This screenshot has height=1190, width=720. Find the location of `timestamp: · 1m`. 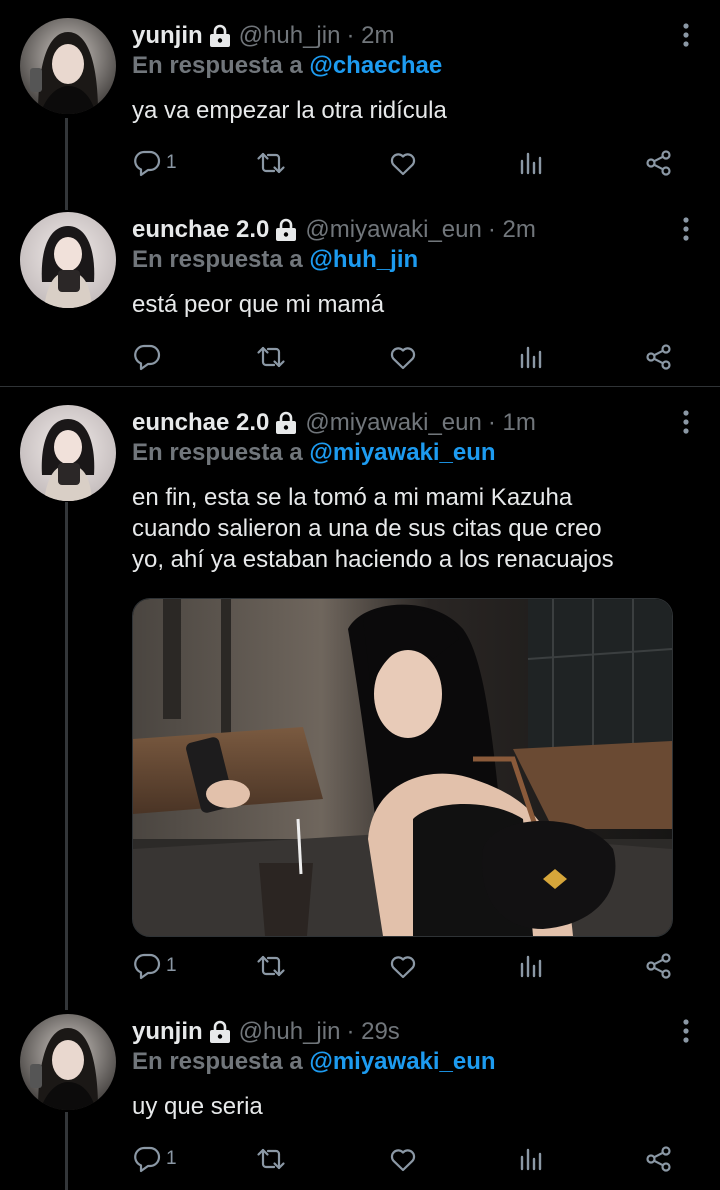

timestamp: · 1m is located at coordinates (512, 423).